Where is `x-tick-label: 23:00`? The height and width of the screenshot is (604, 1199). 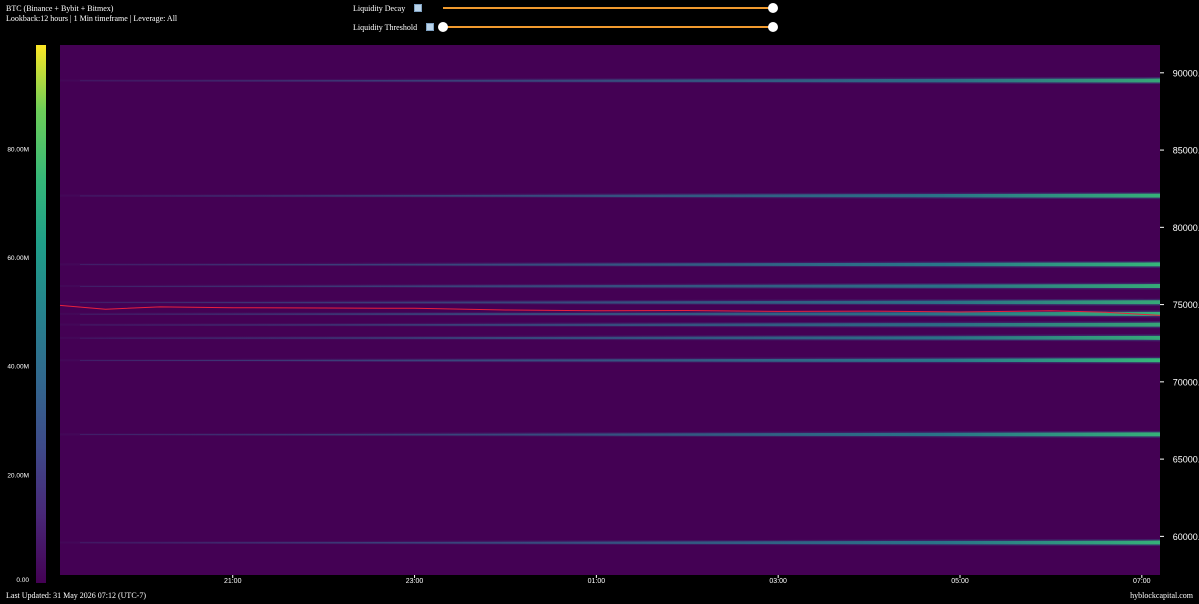 x-tick-label: 23:00 is located at coordinates (415, 581).